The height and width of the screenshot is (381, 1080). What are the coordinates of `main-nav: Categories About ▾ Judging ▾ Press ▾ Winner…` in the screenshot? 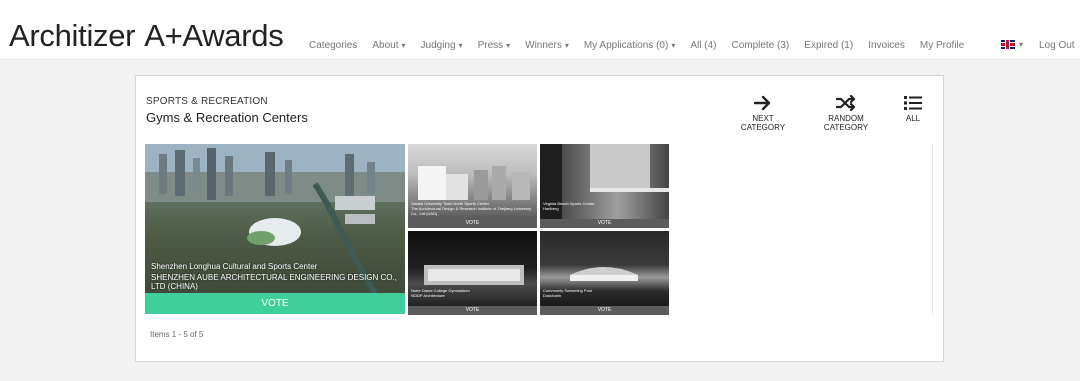 It's located at (644, 46).